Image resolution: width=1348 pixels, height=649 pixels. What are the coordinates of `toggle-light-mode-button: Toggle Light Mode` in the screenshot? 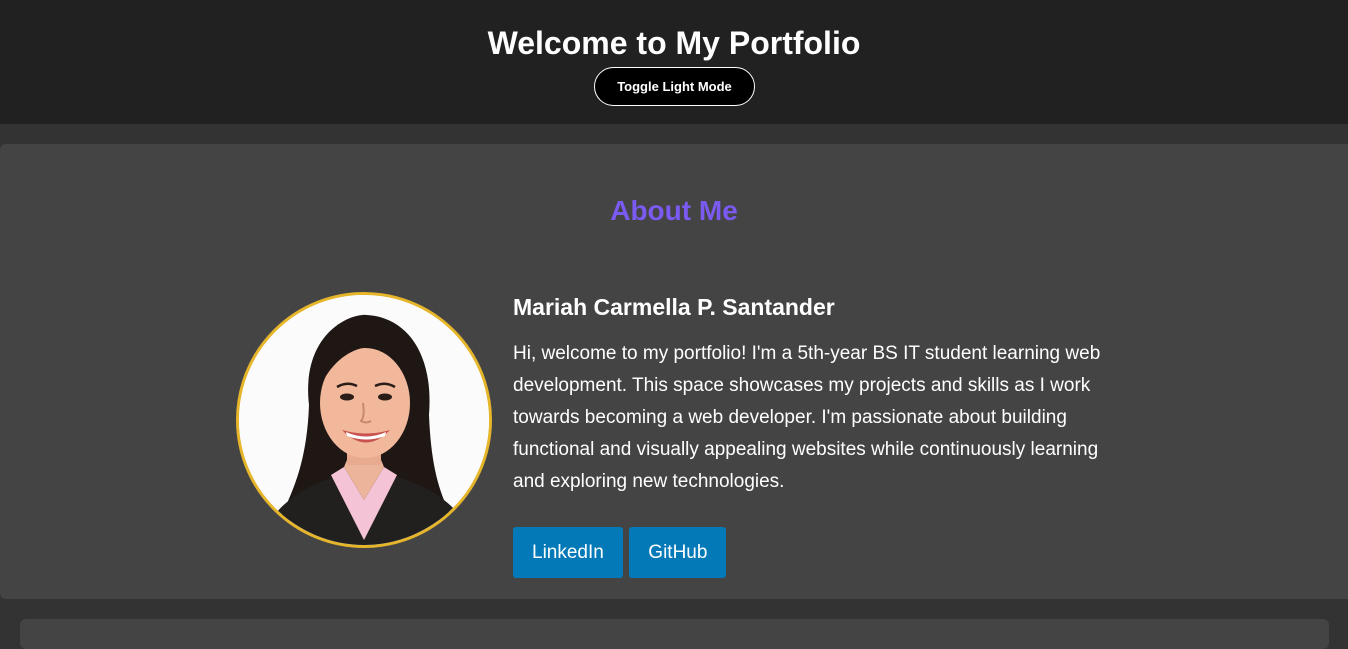 It's located at (674, 86).